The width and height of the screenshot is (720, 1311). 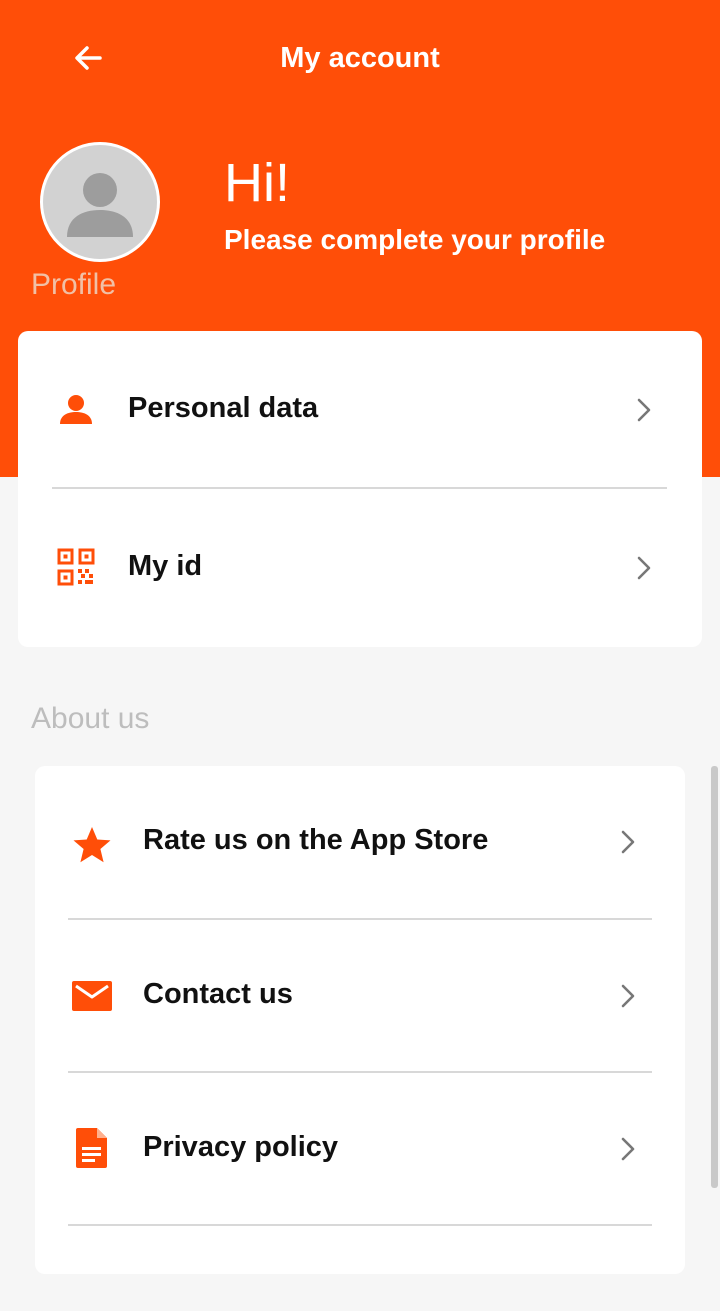 What do you see at coordinates (165, 566) in the screenshot?
I see `menu-item-label: My id` at bounding box center [165, 566].